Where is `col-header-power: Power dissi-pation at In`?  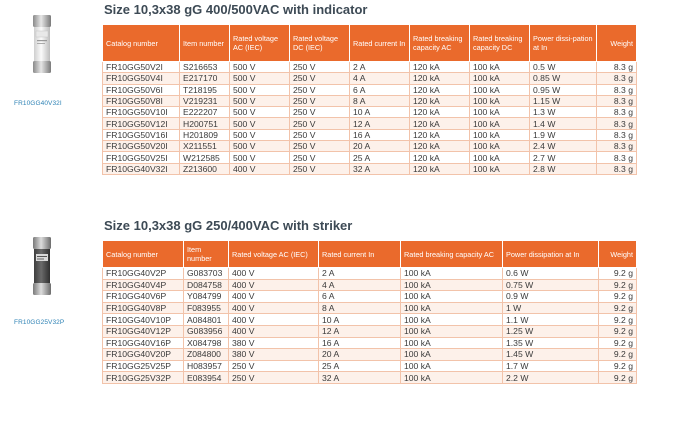 col-header-power: Power dissi-pation at In is located at coordinates (563, 43).